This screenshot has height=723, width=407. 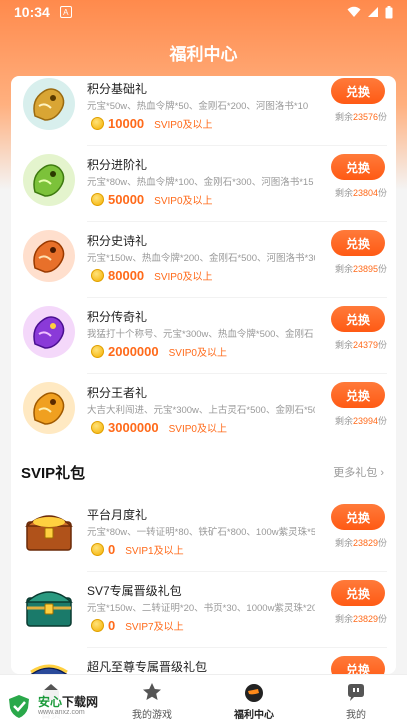 What do you see at coordinates (361, 345) in the screenshot?
I see `remaining-count: 剩余24379份` at bounding box center [361, 345].